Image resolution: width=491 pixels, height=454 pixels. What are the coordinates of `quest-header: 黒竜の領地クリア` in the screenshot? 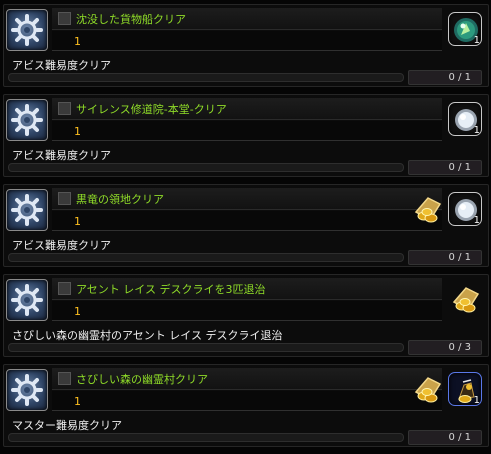 It's located at (247, 199).